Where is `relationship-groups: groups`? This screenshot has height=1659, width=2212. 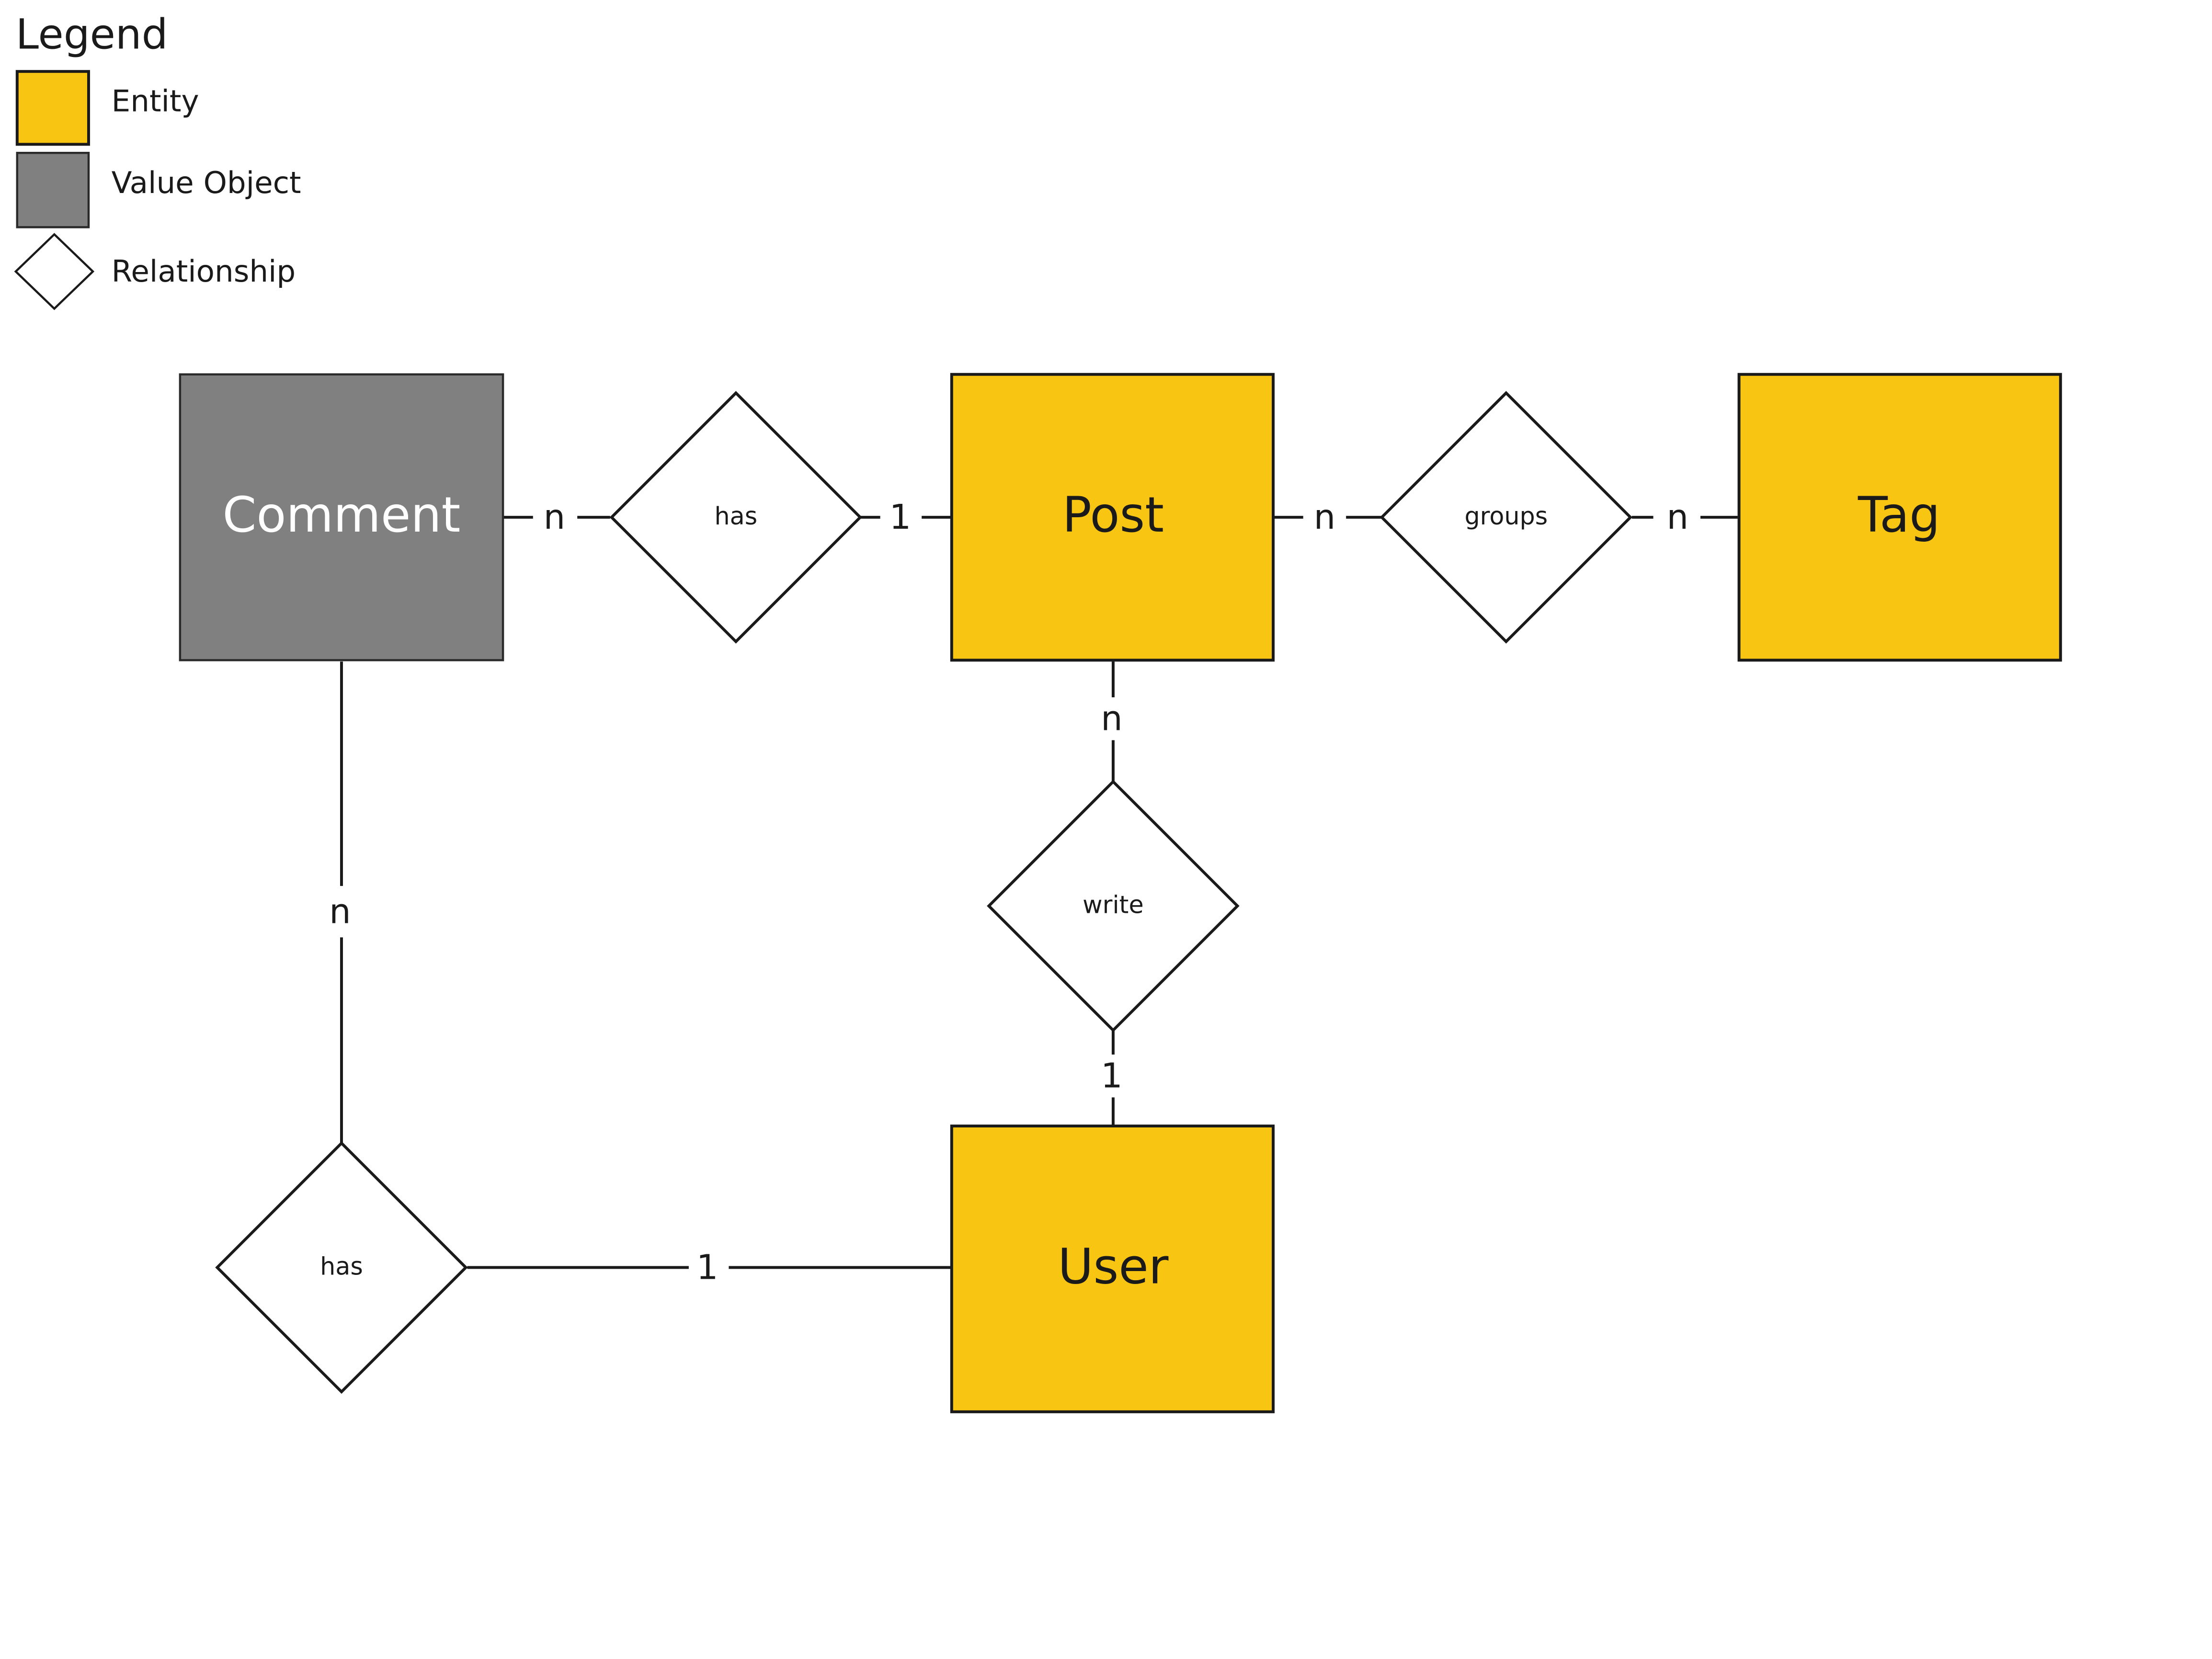
relationship-groups: groups is located at coordinates (1506, 517).